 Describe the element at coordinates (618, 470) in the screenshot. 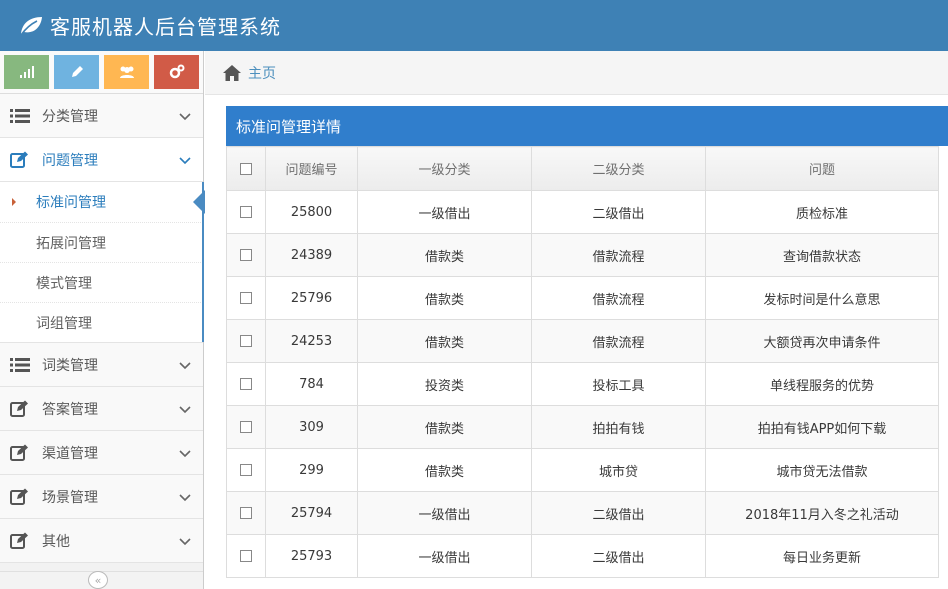

I see `table-cell: 城市贷` at that location.